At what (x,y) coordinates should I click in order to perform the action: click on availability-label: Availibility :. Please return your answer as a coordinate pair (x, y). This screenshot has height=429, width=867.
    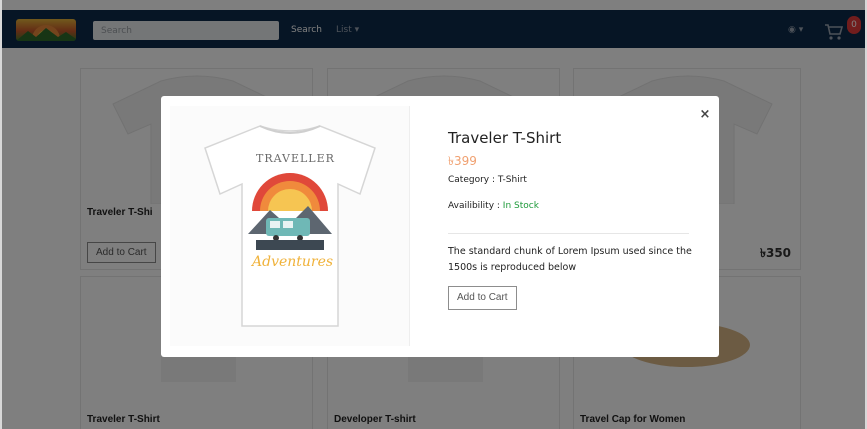
    Looking at the image, I should click on (475, 206).